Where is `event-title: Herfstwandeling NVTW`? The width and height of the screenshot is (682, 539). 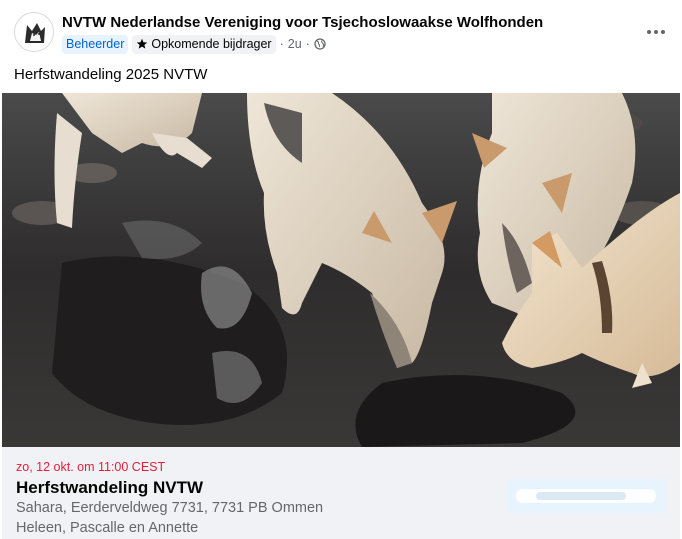
event-title: Herfstwandeling NVTW is located at coordinates (109, 488).